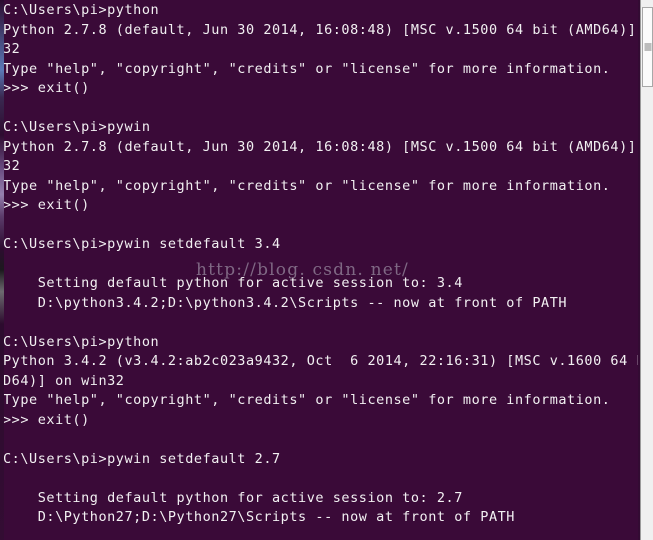  I want to click on vertical-scrollbar, so click(646, 270).